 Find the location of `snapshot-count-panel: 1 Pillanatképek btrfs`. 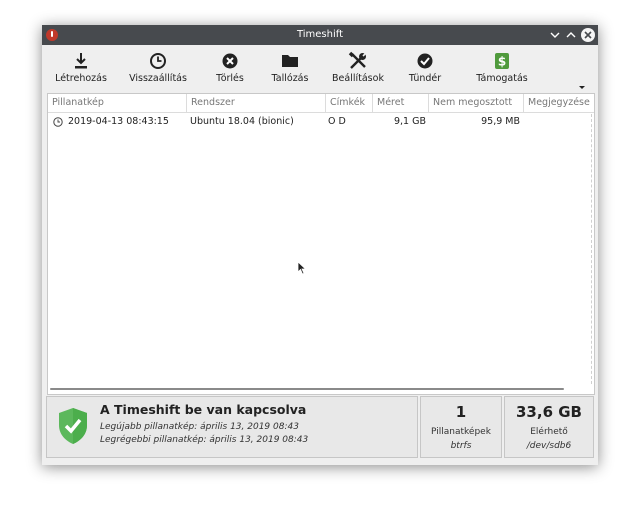

snapshot-count-panel: 1 Pillanatképek btrfs is located at coordinates (461, 427).